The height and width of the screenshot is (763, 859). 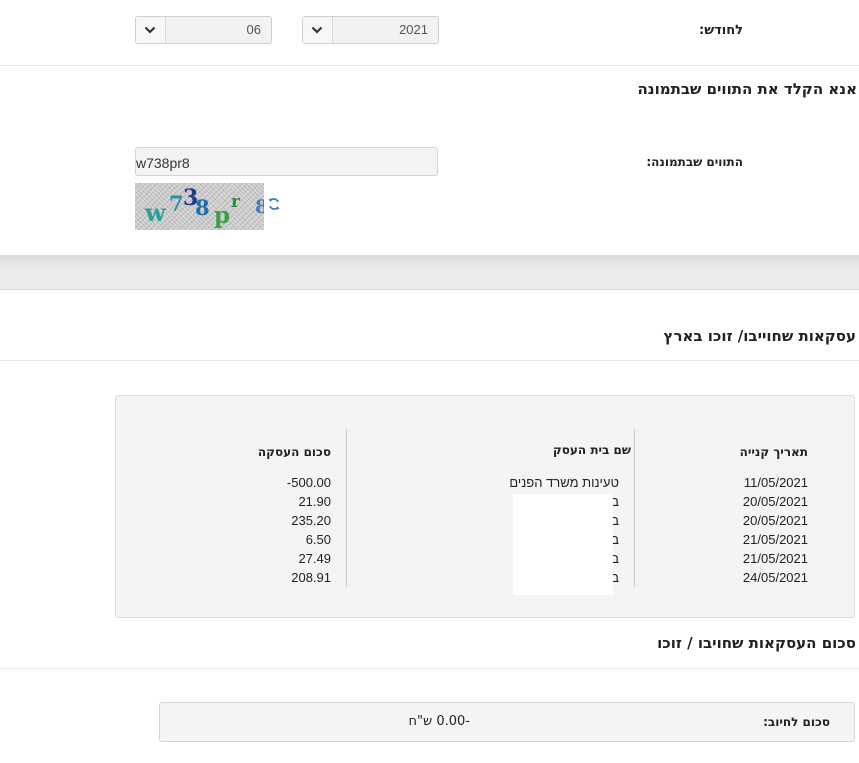 I want to click on row-amount: 27.49, so click(x=314, y=558).